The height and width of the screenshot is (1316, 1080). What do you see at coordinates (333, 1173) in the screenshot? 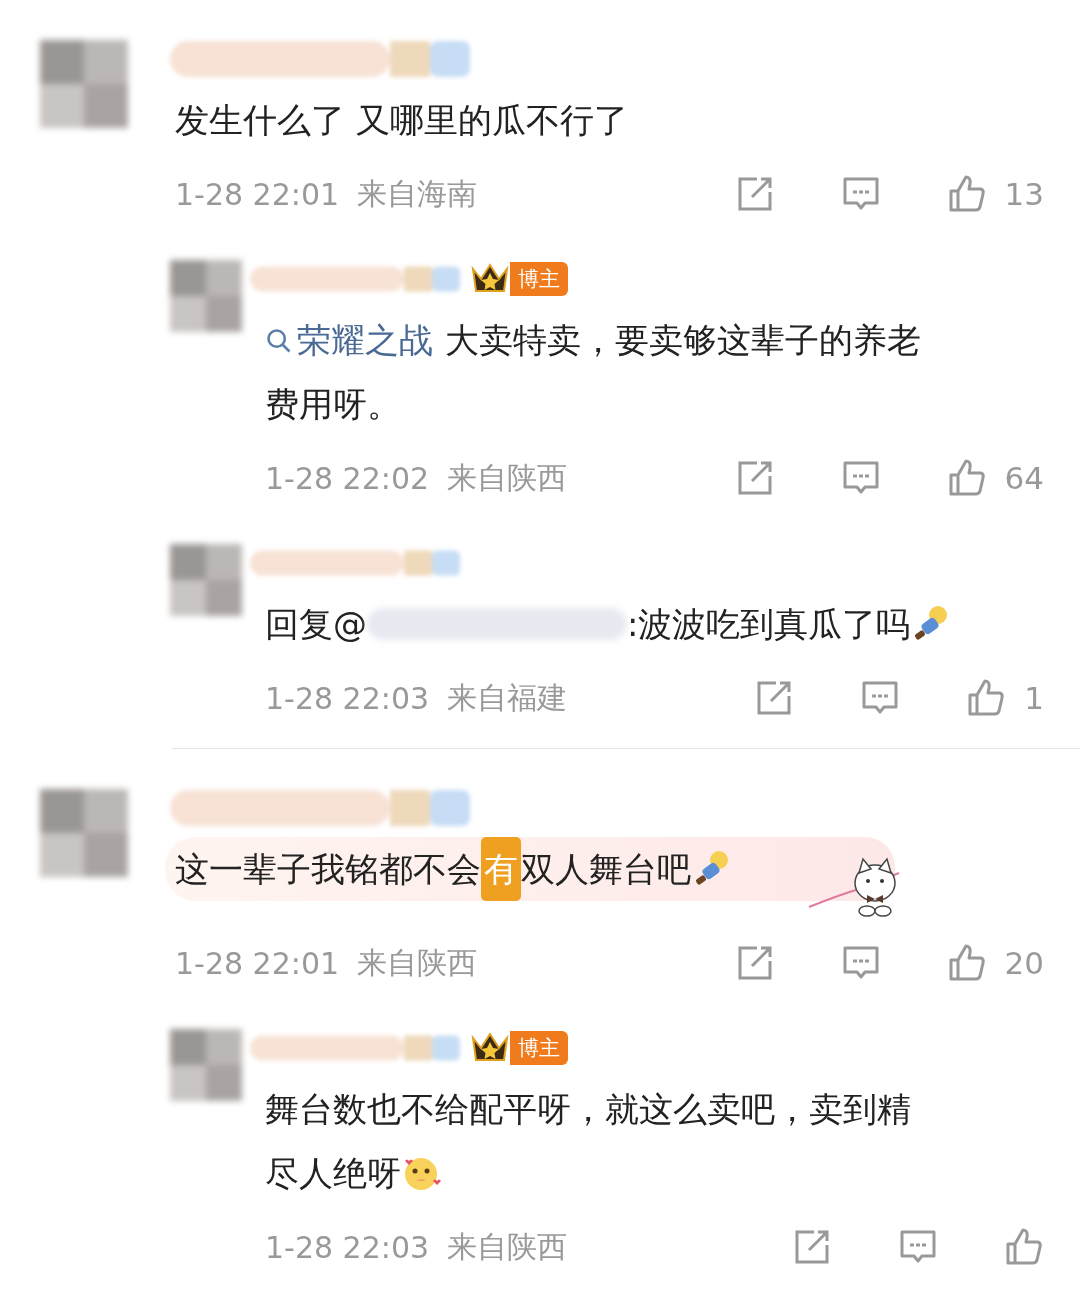
I see `comment-text: 尽人绝呀` at bounding box center [333, 1173].